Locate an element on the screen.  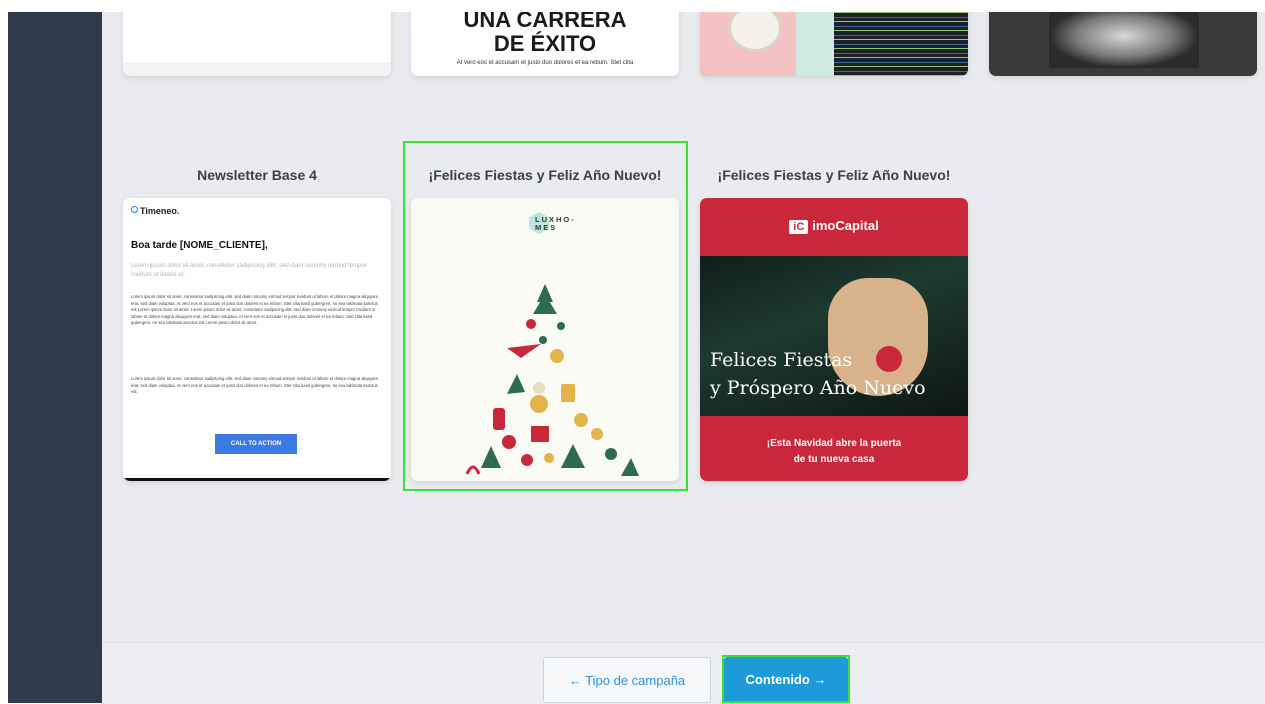
promo-line2: de tu nueva casa is located at coordinates (834, 459).